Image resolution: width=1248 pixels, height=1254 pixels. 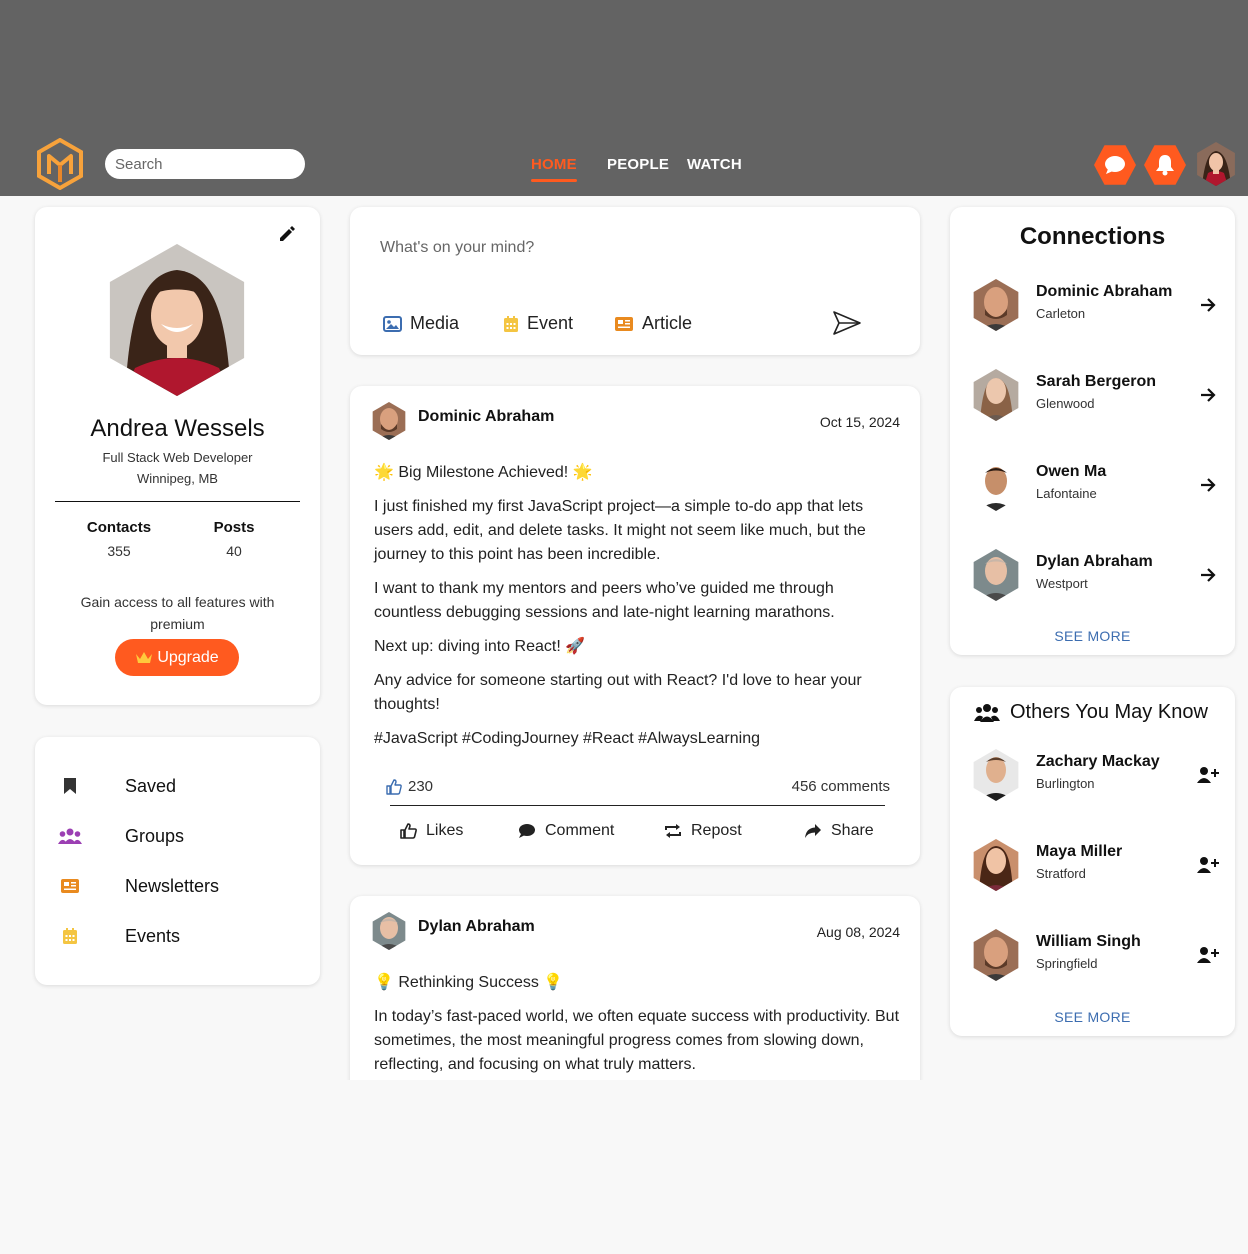 What do you see at coordinates (987, 712) in the screenshot?
I see `users-icon` at bounding box center [987, 712].